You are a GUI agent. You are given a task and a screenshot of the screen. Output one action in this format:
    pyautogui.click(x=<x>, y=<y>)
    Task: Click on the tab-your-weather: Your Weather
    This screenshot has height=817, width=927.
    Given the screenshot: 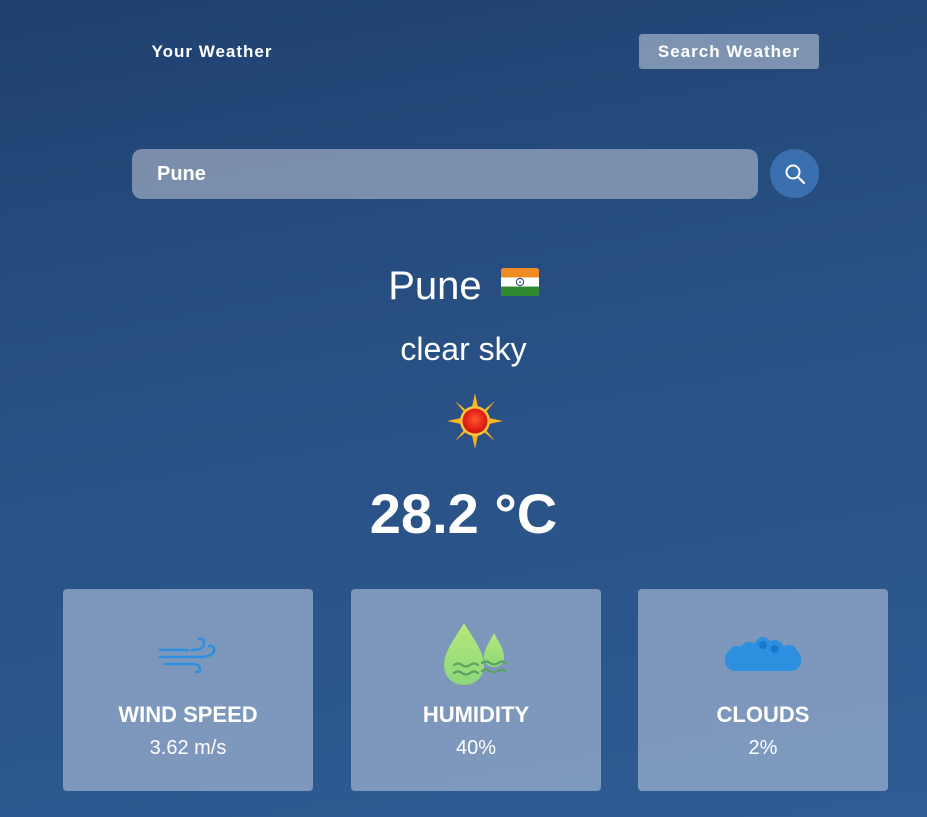 What is the action you would take?
    pyautogui.click(x=212, y=51)
    